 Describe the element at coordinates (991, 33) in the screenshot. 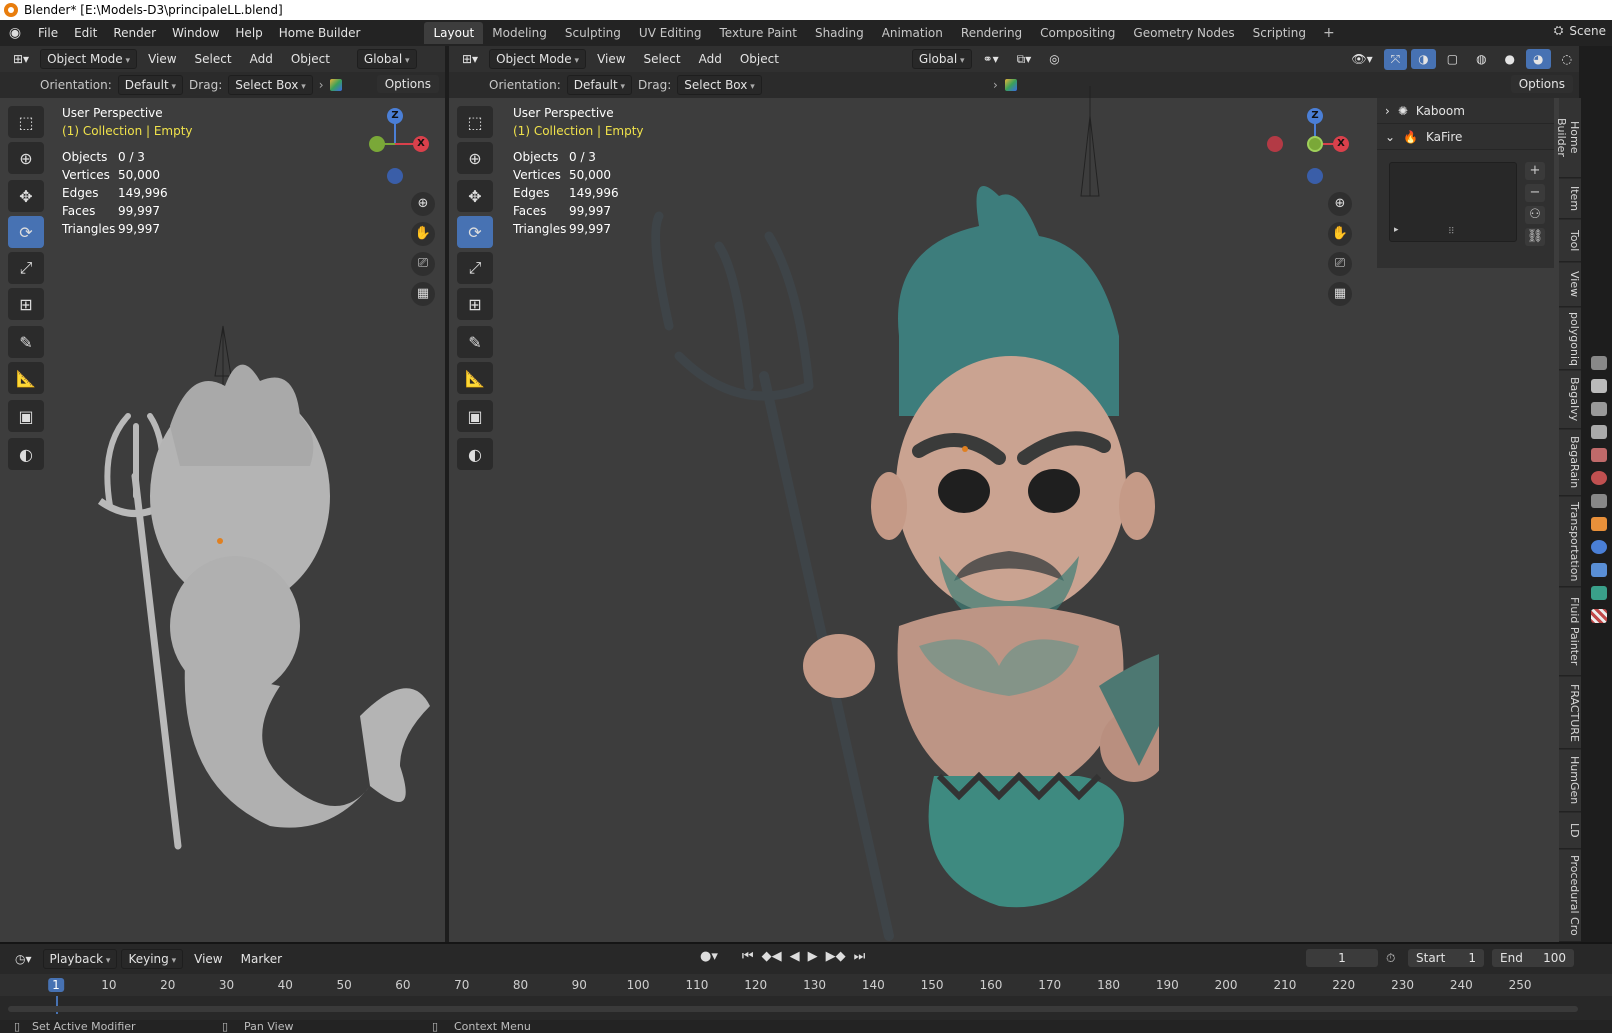

I see `tab-rendering: Rendering` at that location.